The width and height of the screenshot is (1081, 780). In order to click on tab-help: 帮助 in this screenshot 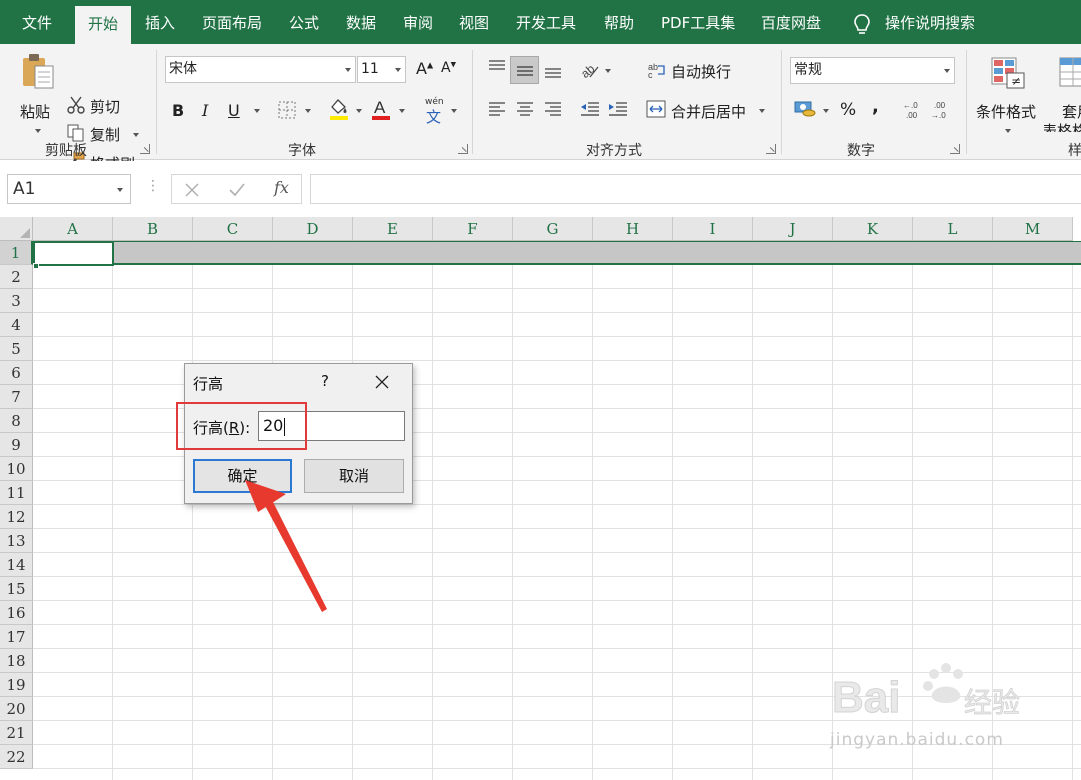, I will do `click(619, 22)`.